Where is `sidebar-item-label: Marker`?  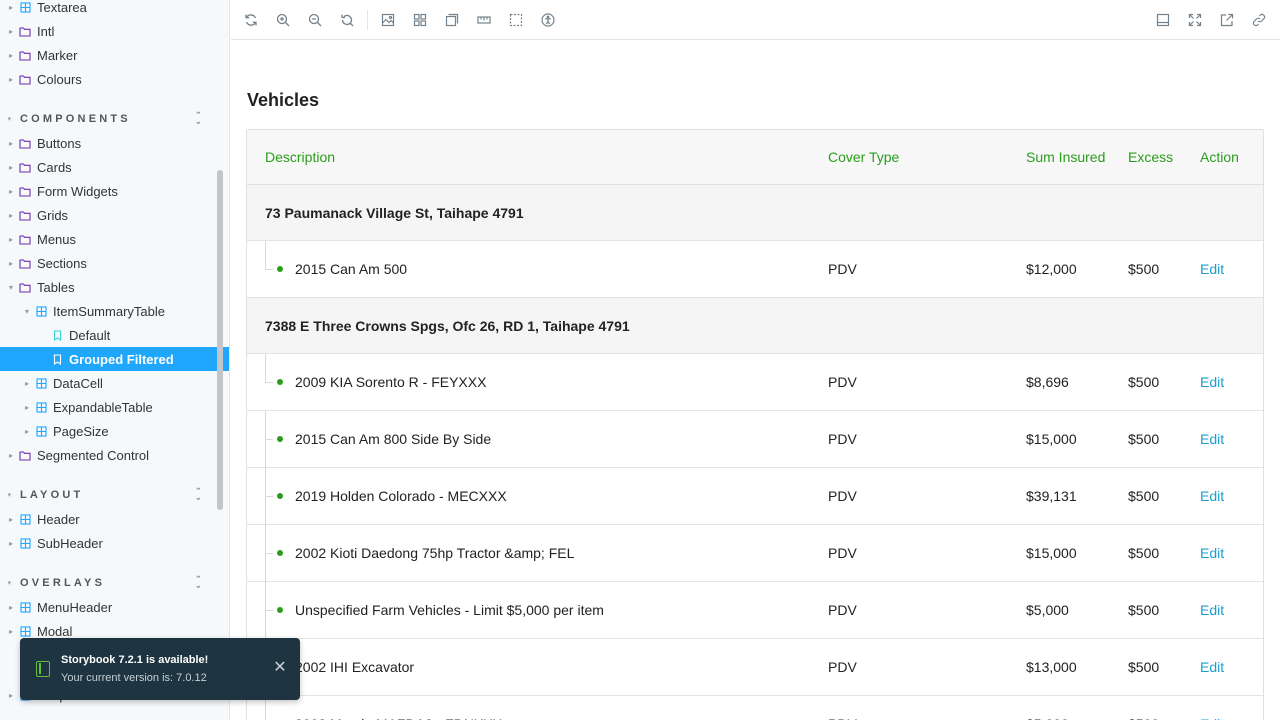
sidebar-item-label: Marker is located at coordinates (57, 55).